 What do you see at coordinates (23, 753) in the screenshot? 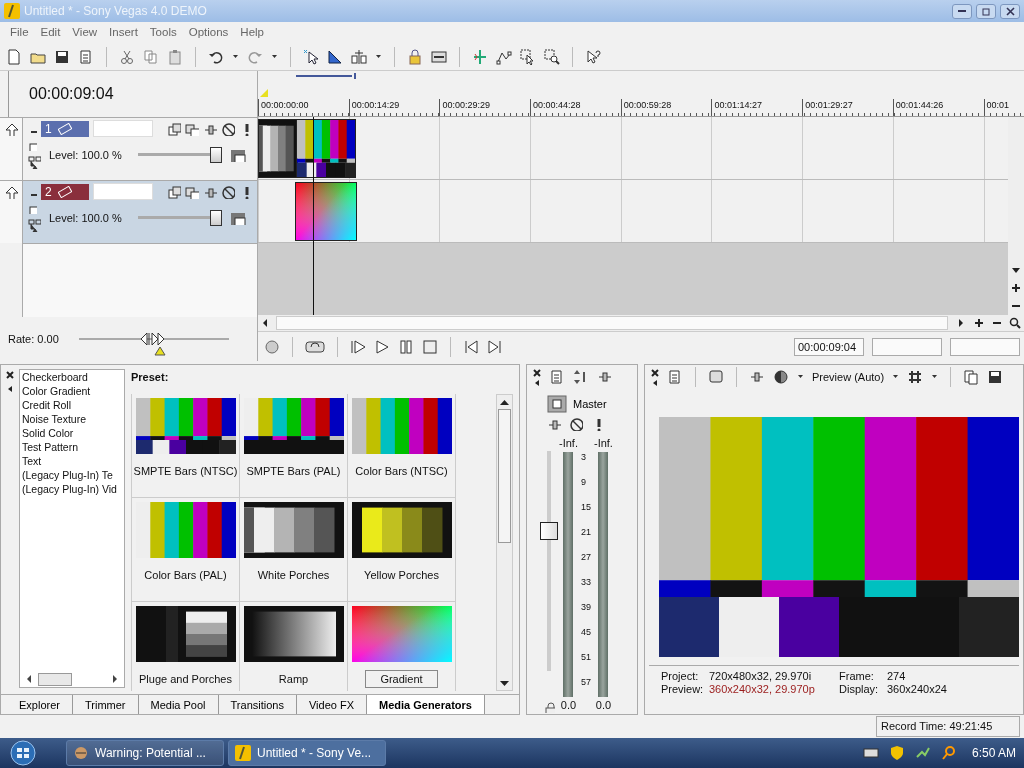
I see `start-button` at bounding box center [23, 753].